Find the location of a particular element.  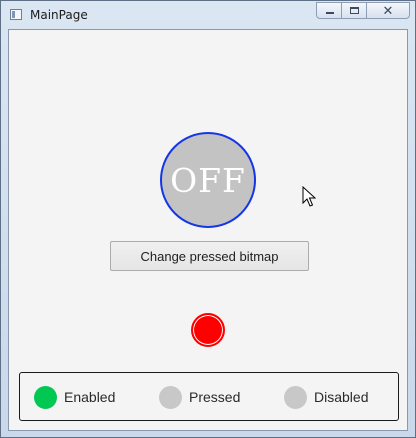

window-title: MainPage is located at coordinates (59, 15).